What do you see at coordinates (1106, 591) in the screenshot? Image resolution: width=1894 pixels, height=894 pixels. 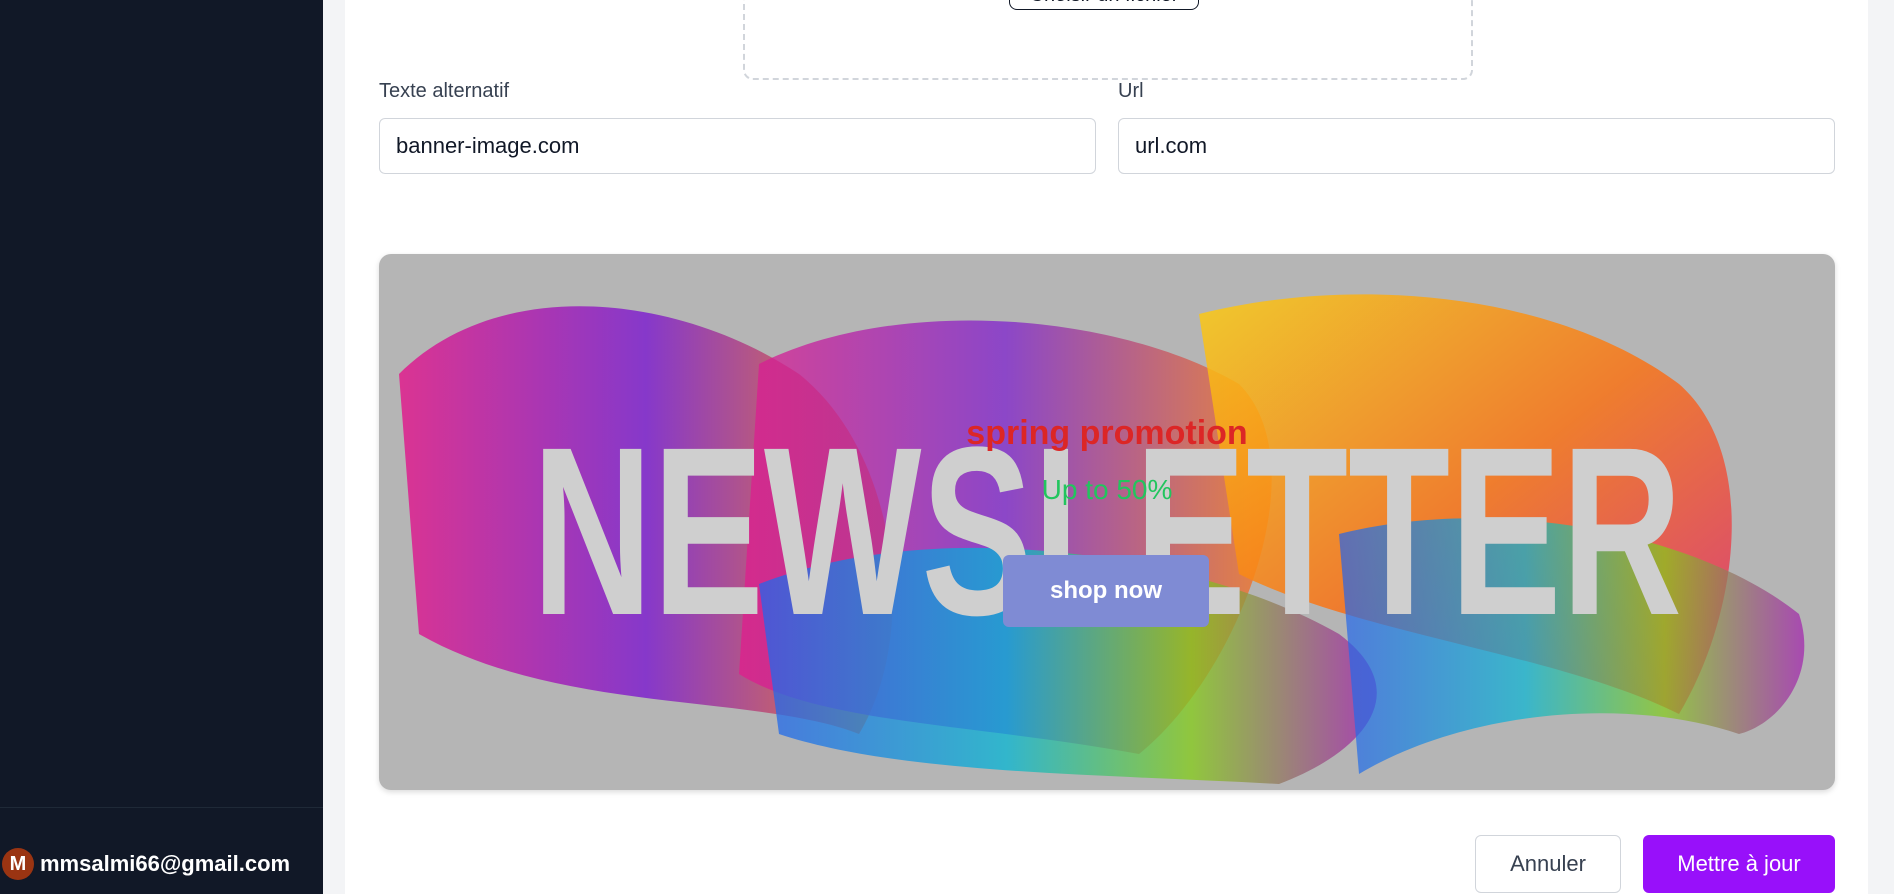 I see `shop-now-button: shop now` at bounding box center [1106, 591].